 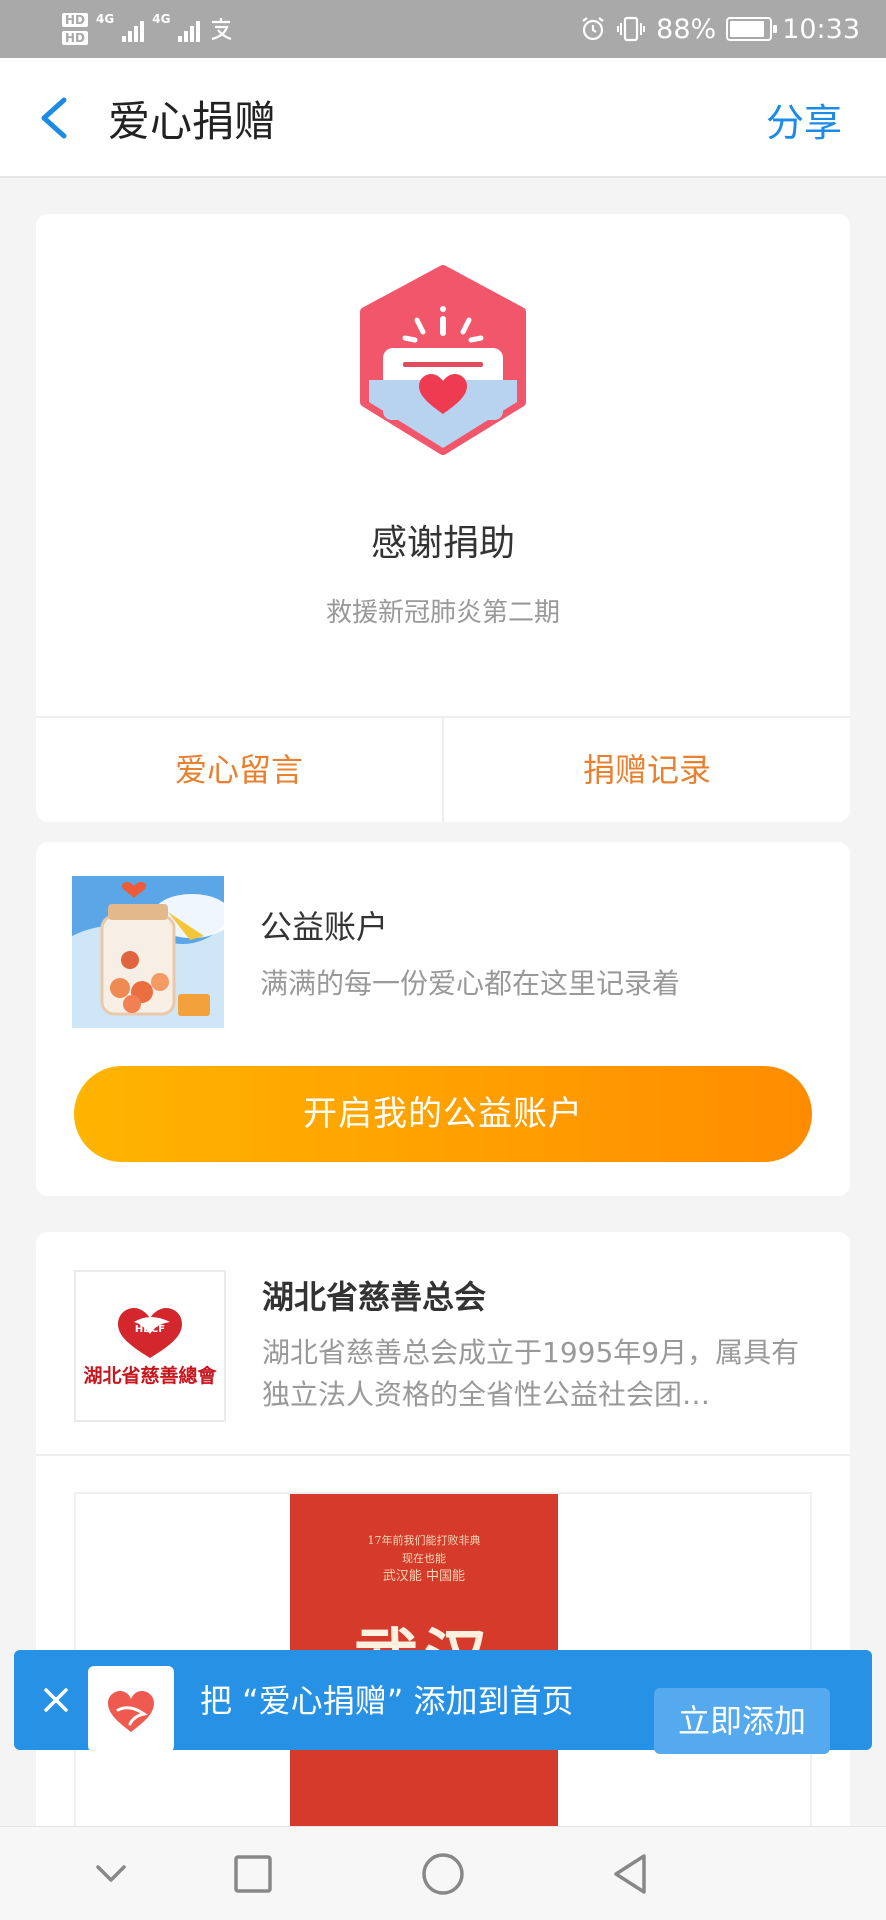 What do you see at coordinates (133, 29) in the screenshot?
I see `signal-icon` at bounding box center [133, 29].